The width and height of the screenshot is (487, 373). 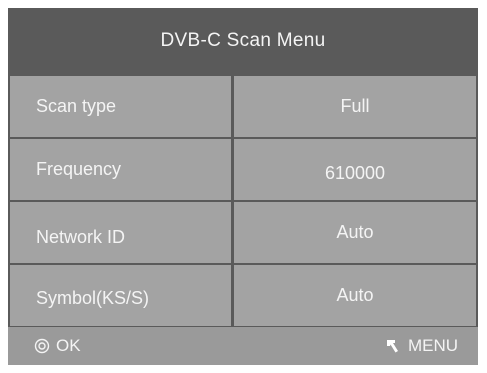 What do you see at coordinates (76, 106) in the screenshot?
I see `setting-label: Scan type` at bounding box center [76, 106].